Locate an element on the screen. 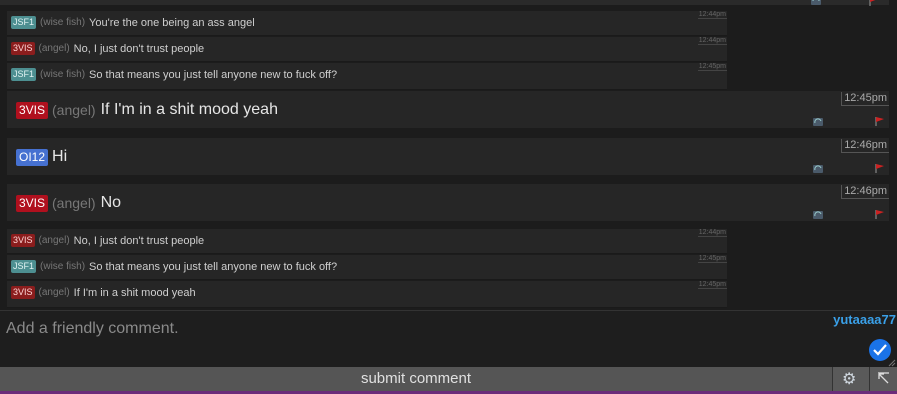  expand-button is located at coordinates (883, 379).